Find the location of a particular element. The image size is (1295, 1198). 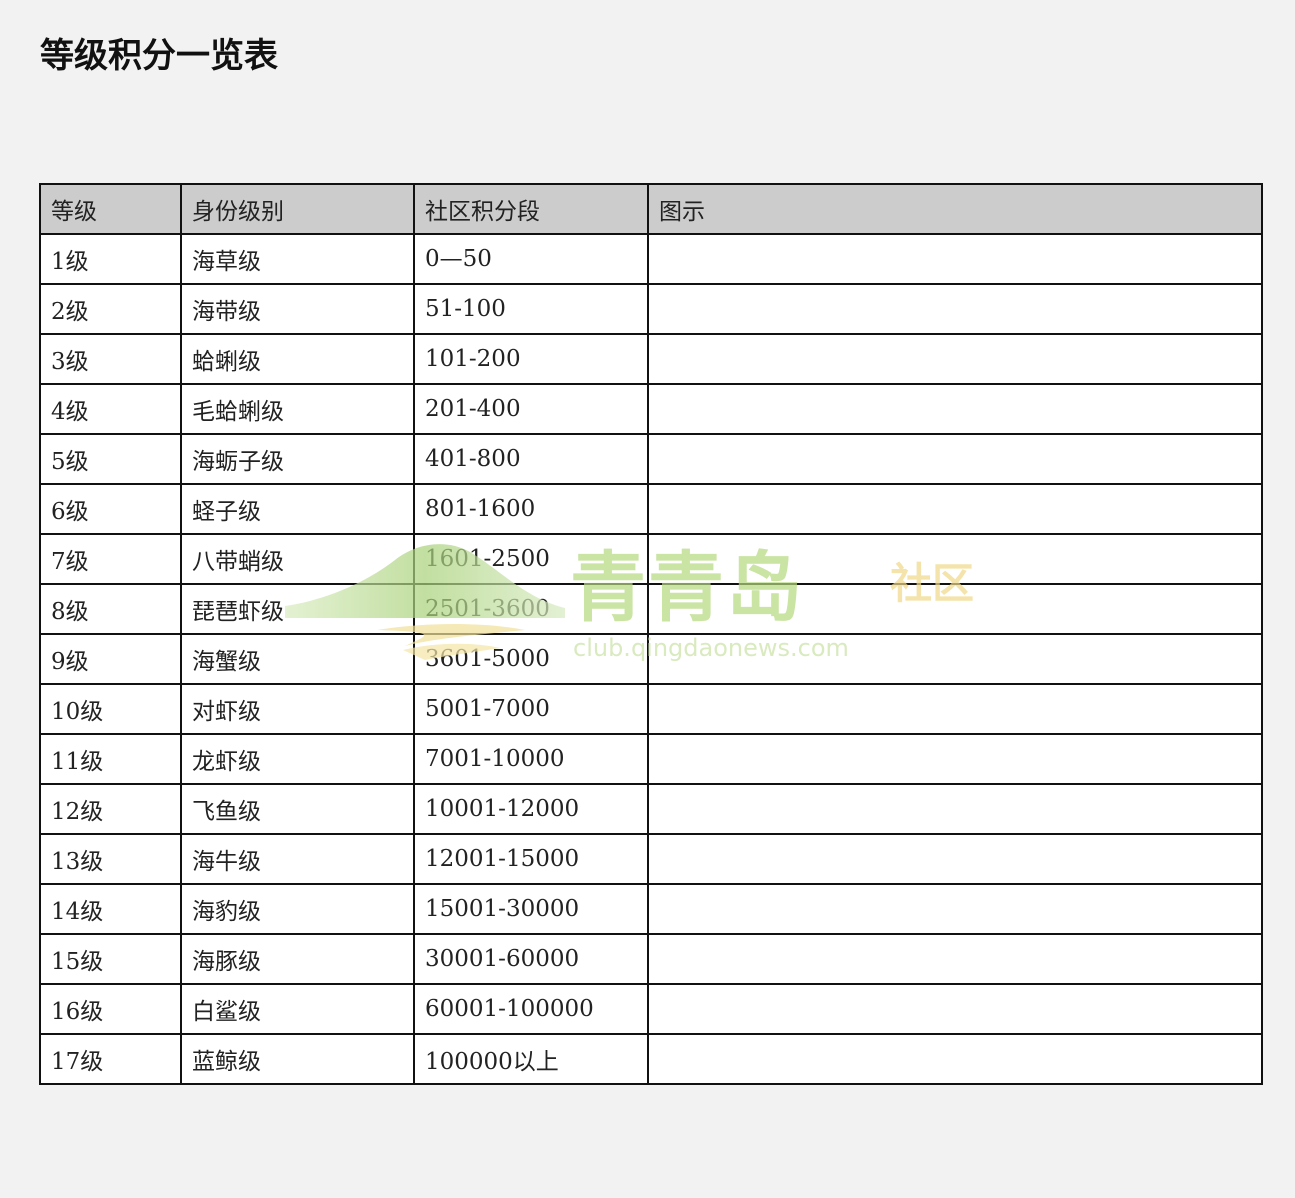

cell-level: 5级 is located at coordinates (110, 459).